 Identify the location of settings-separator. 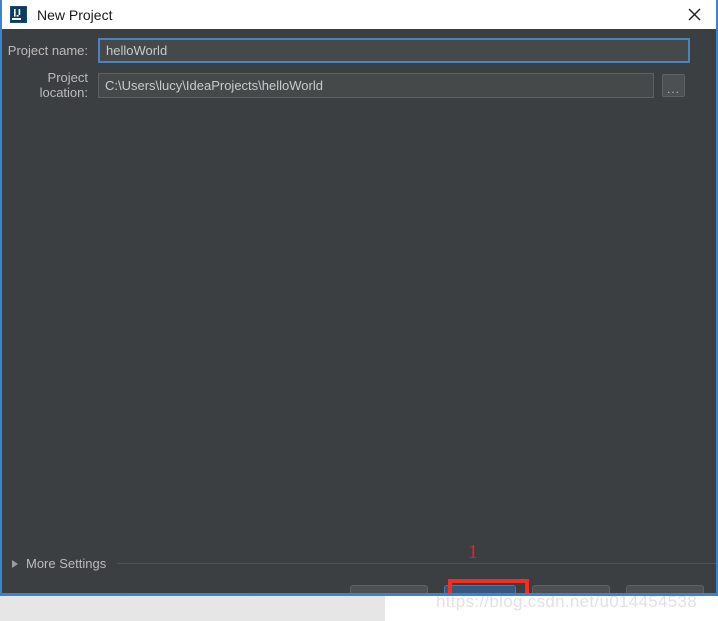
(416, 563).